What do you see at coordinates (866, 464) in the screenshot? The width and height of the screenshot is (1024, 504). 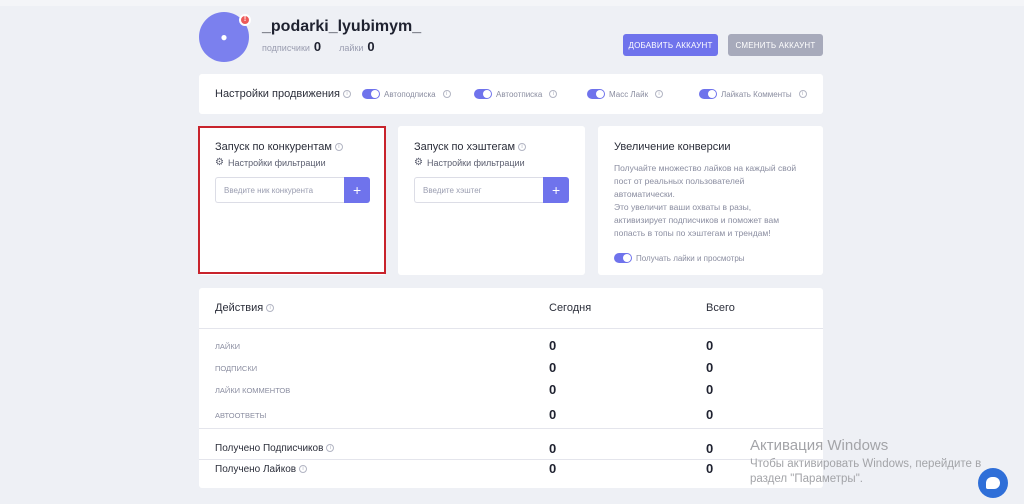 I see `windows-activation-line: Чтобы активировать Windows, перейдите в` at bounding box center [866, 464].